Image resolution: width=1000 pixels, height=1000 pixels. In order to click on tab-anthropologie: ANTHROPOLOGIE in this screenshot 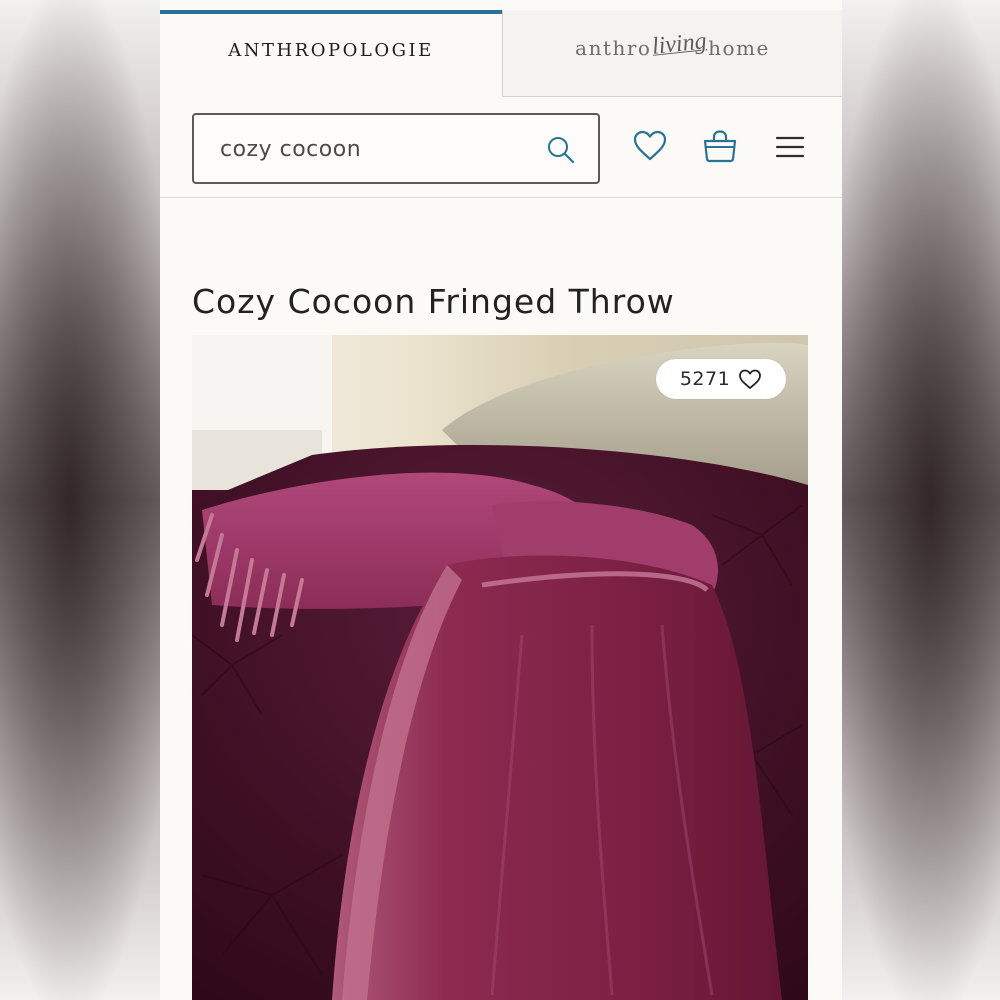, I will do `click(331, 53)`.